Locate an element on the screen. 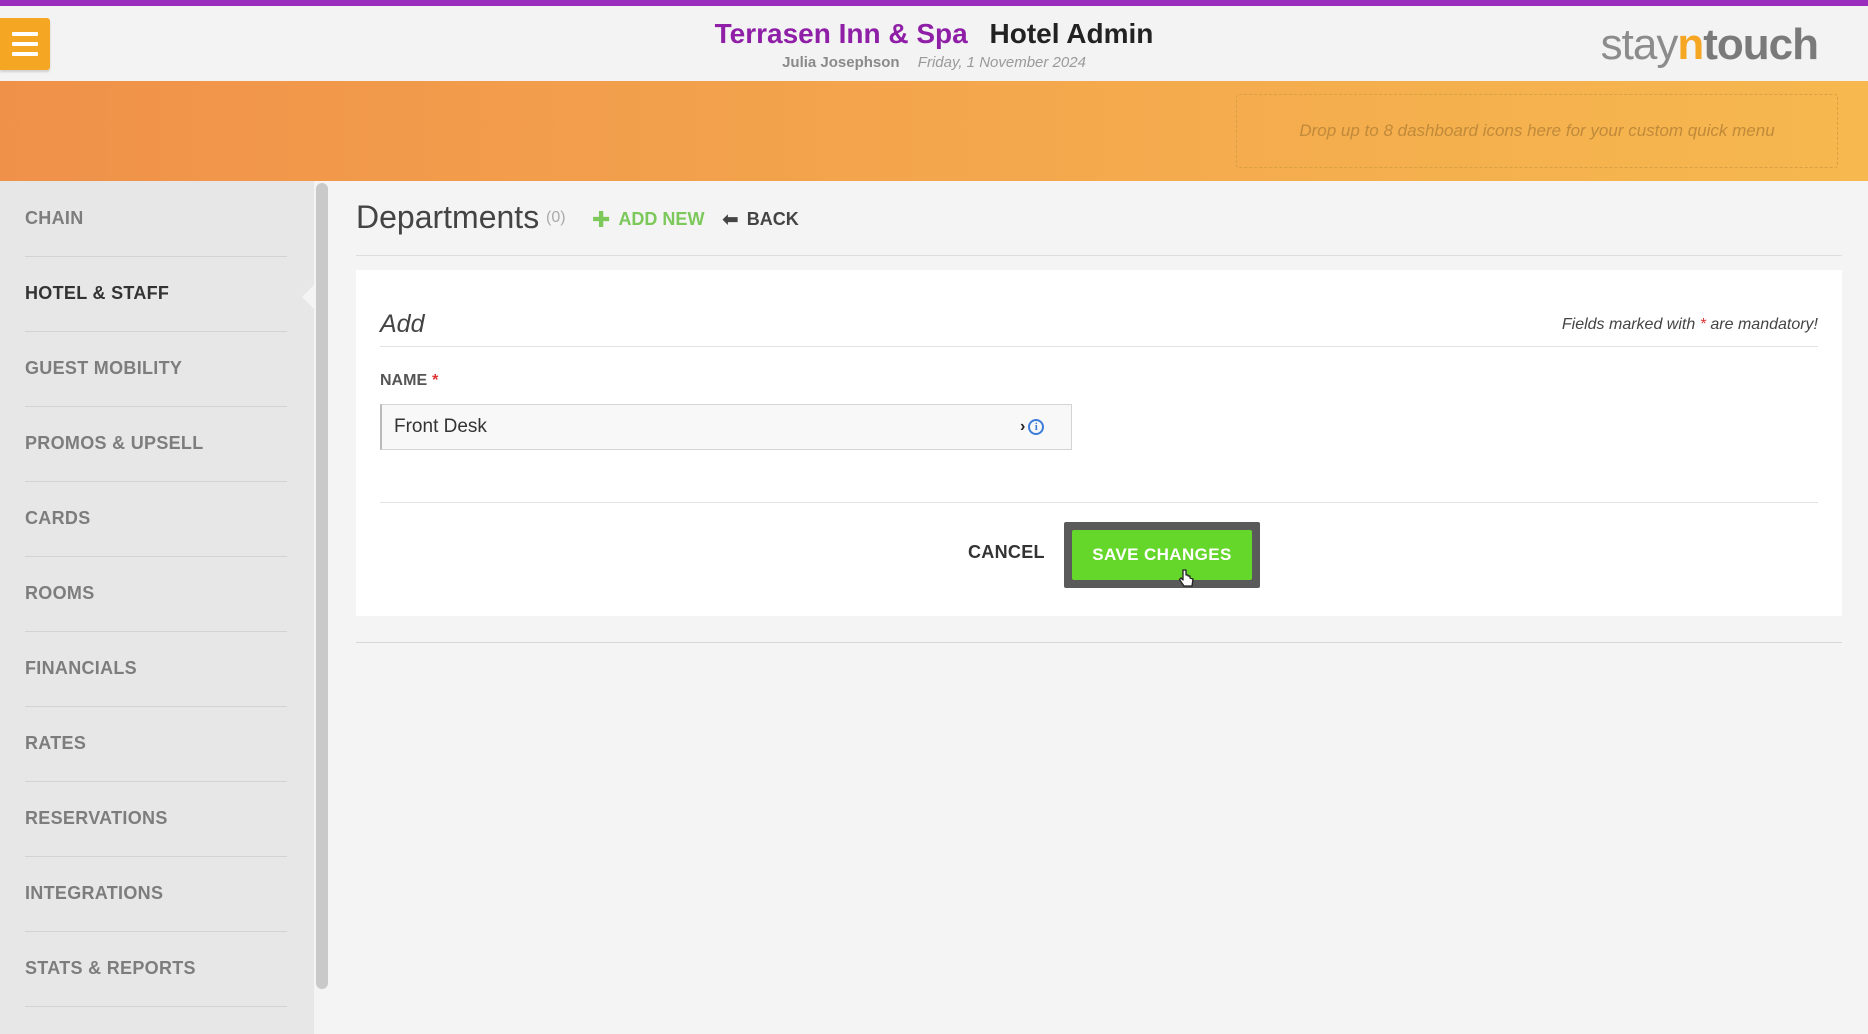 The height and width of the screenshot is (1034, 1868). input-extension-widget: › i is located at coordinates (1040, 427).